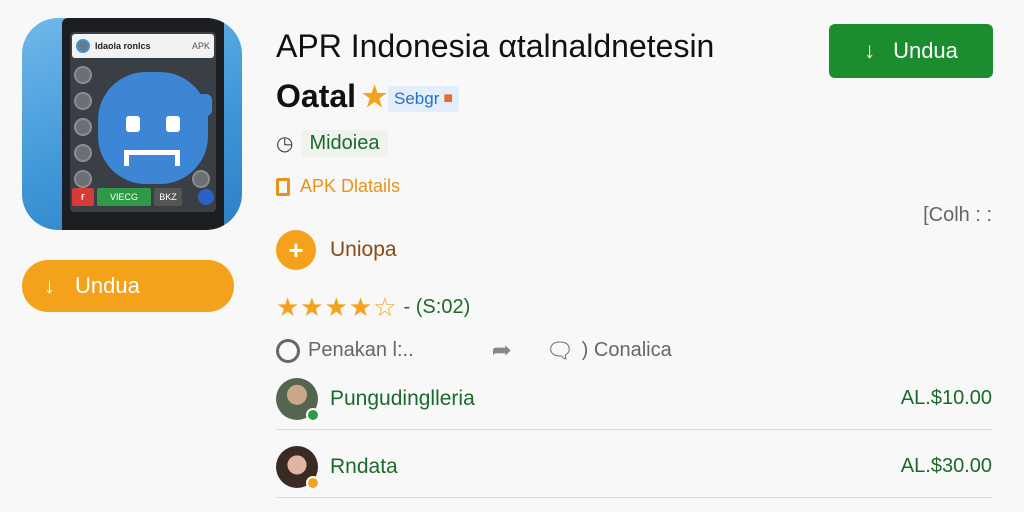 This screenshot has width=1024, height=512. Describe the element at coordinates (957, 215) in the screenshot. I see `count-readout: [Colh : :` at that location.